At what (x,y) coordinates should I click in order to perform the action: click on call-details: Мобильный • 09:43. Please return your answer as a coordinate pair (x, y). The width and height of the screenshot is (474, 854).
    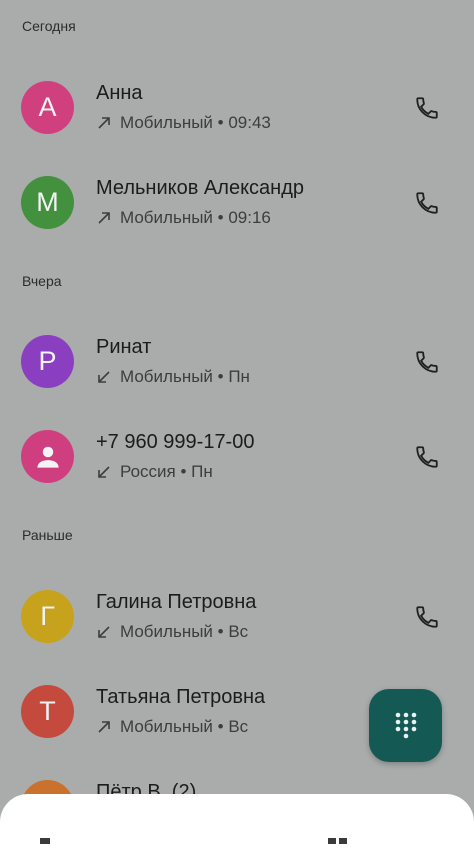
    Looking at the image, I should click on (183, 123).